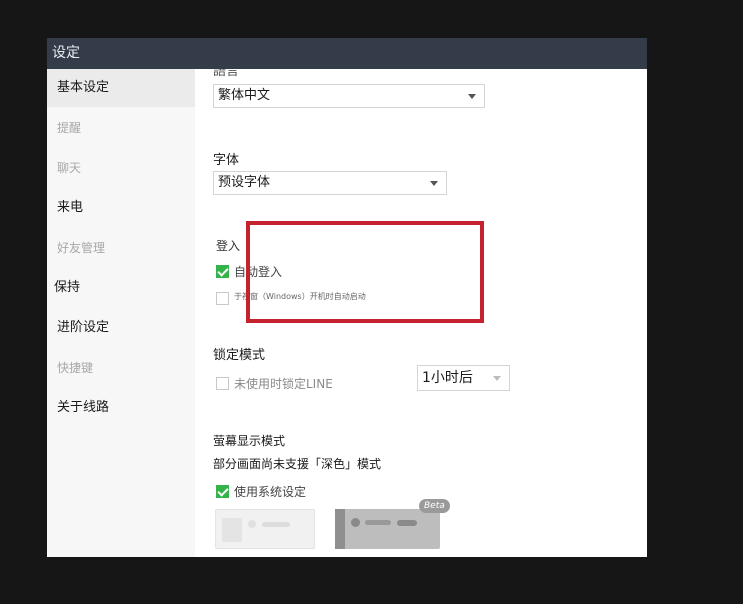 Image resolution: width=743 pixels, height=604 pixels. I want to click on sidebar-item-keep: 保持, so click(121, 288).